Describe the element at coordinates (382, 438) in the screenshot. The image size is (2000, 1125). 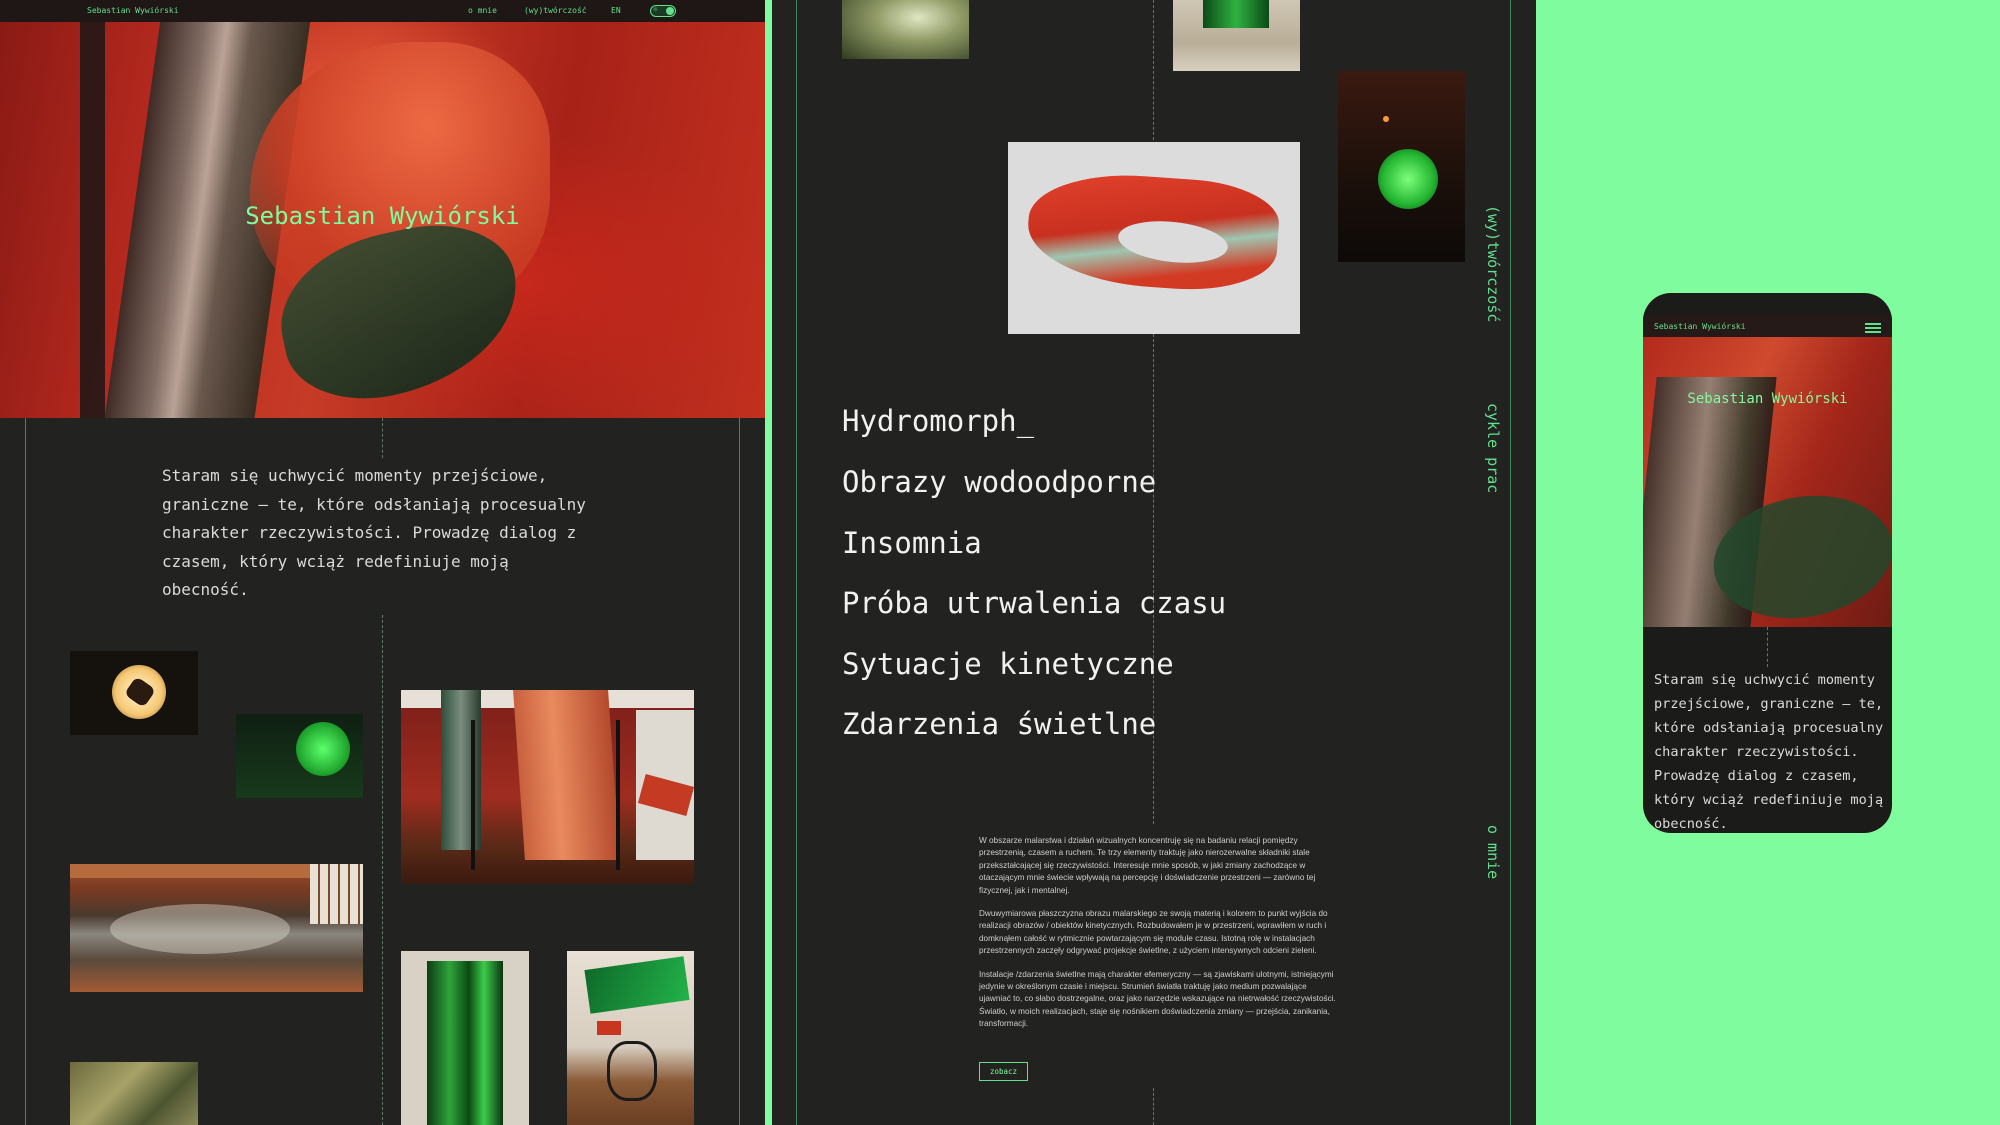
I see `center-dash-top` at that location.